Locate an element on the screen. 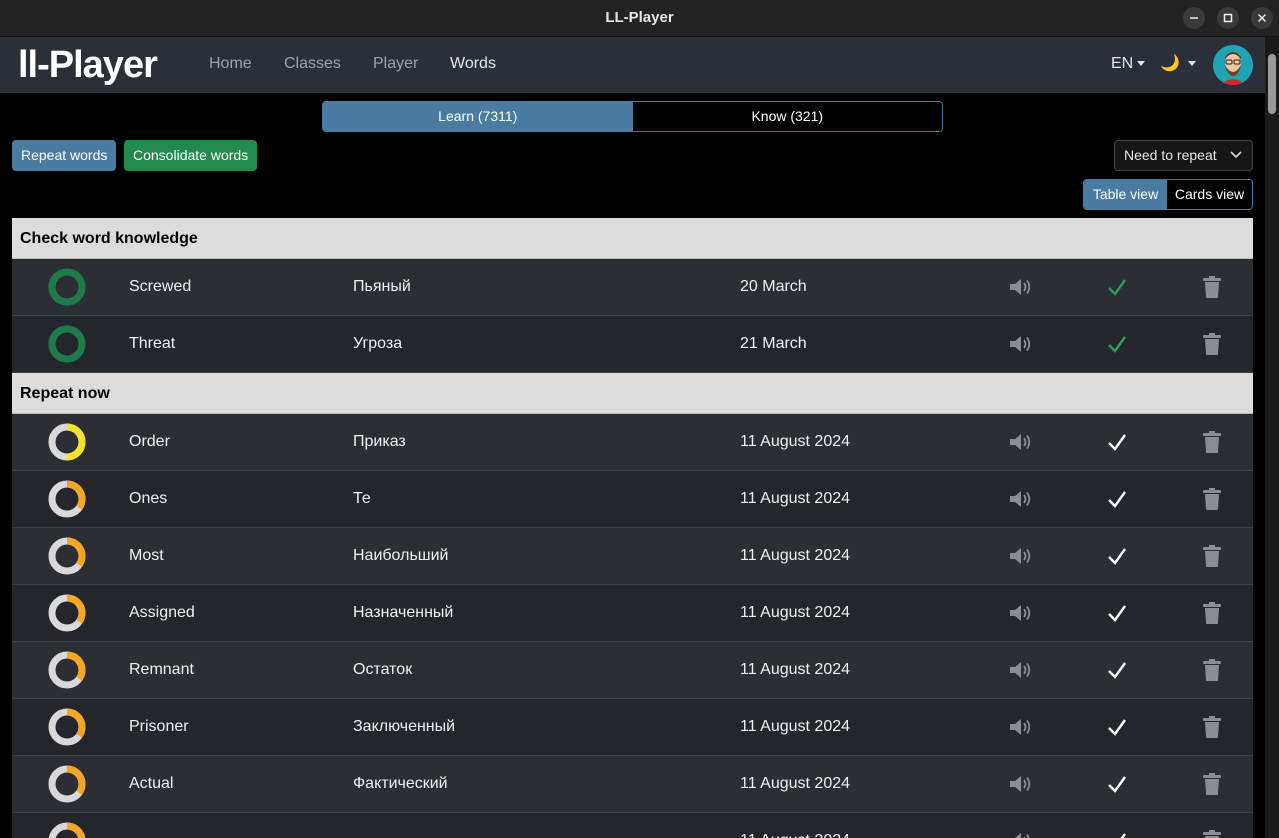 The image size is (1279, 838). group-header: Check word knowledge is located at coordinates (632, 238).